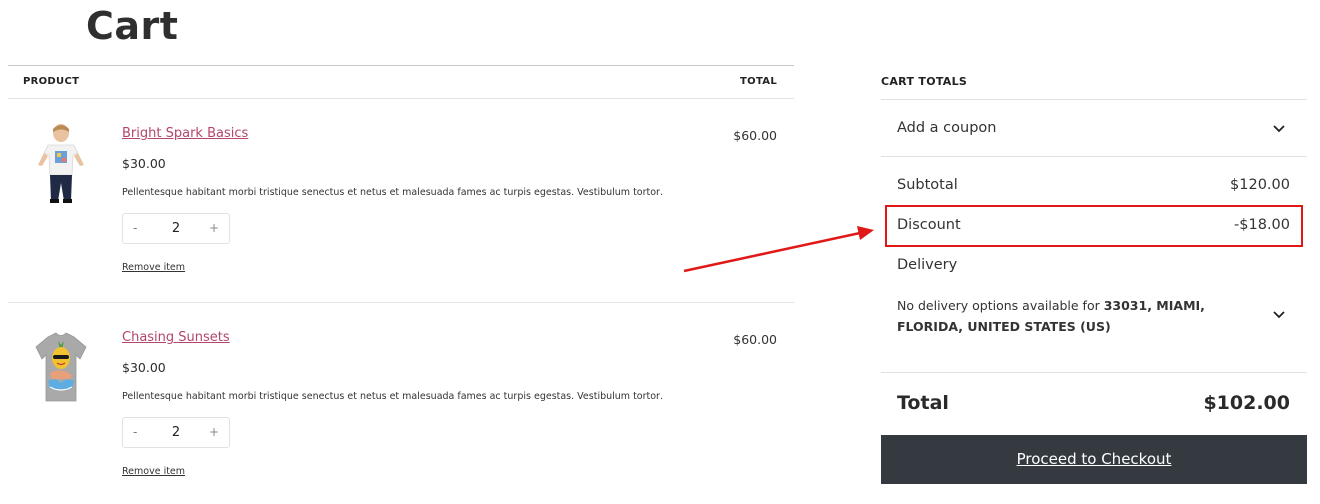 This screenshot has width=1320, height=504. I want to click on page-title: Cart, so click(132, 26).